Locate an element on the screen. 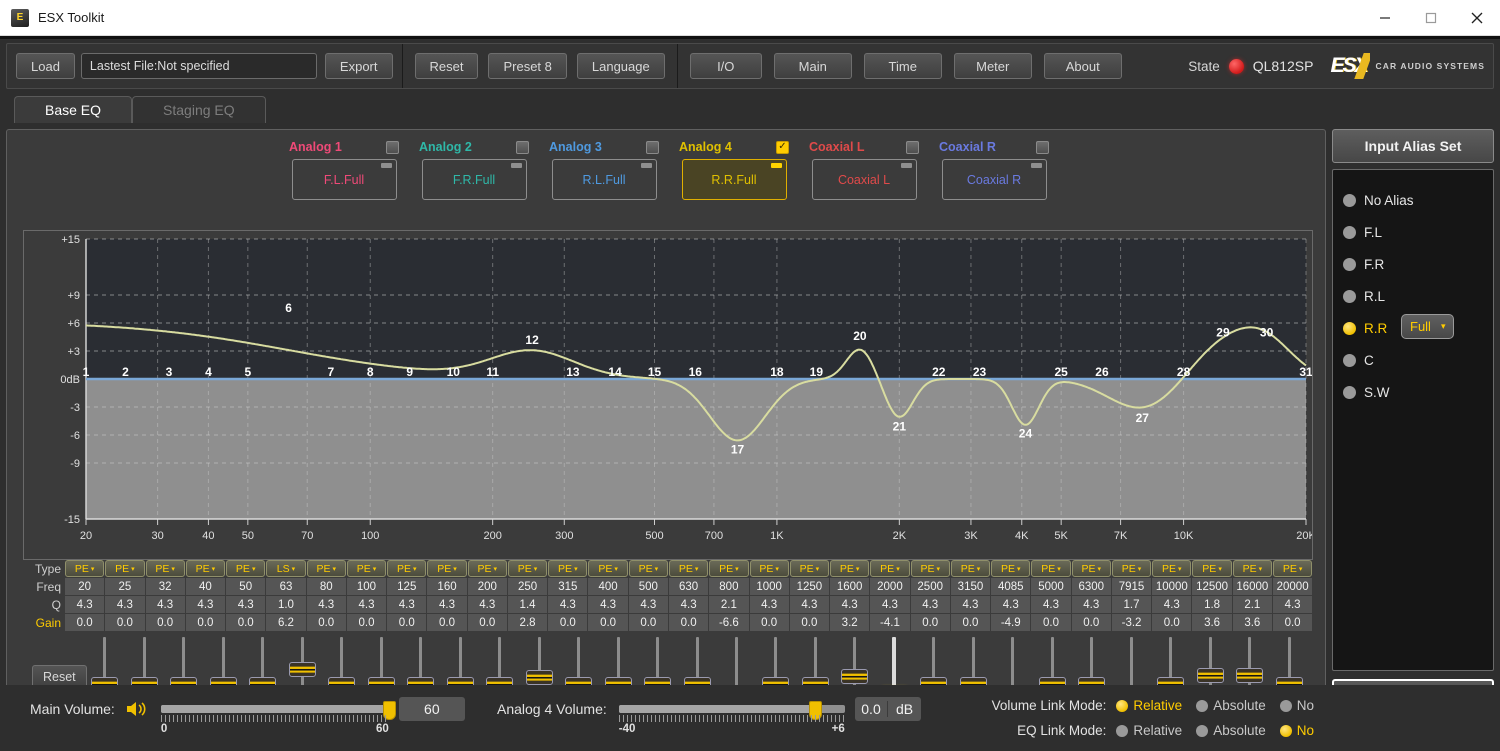  freq-cell-19: 1250 is located at coordinates (810, 586).